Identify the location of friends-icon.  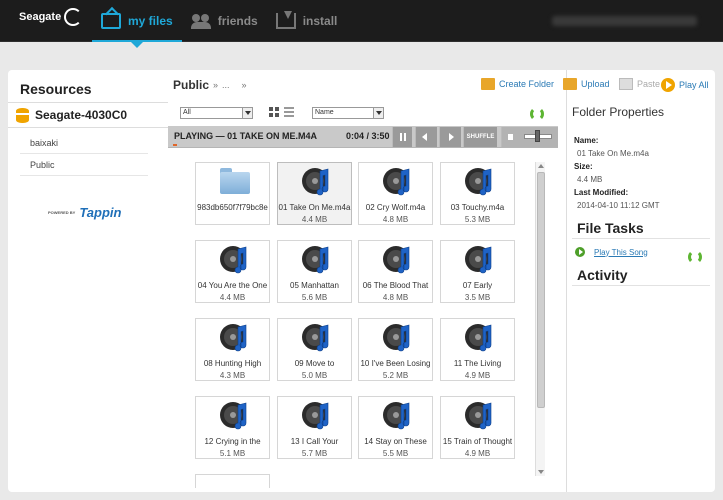
(200, 21).